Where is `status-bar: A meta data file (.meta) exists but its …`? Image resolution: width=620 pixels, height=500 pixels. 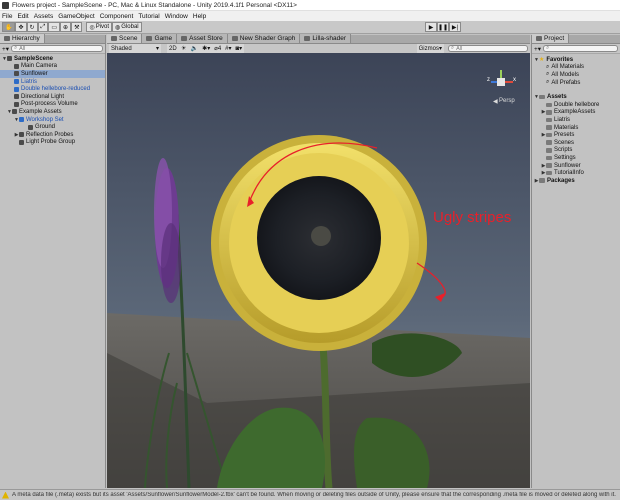 status-bar: A meta data file (.meta) exists but its … is located at coordinates (310, 494).